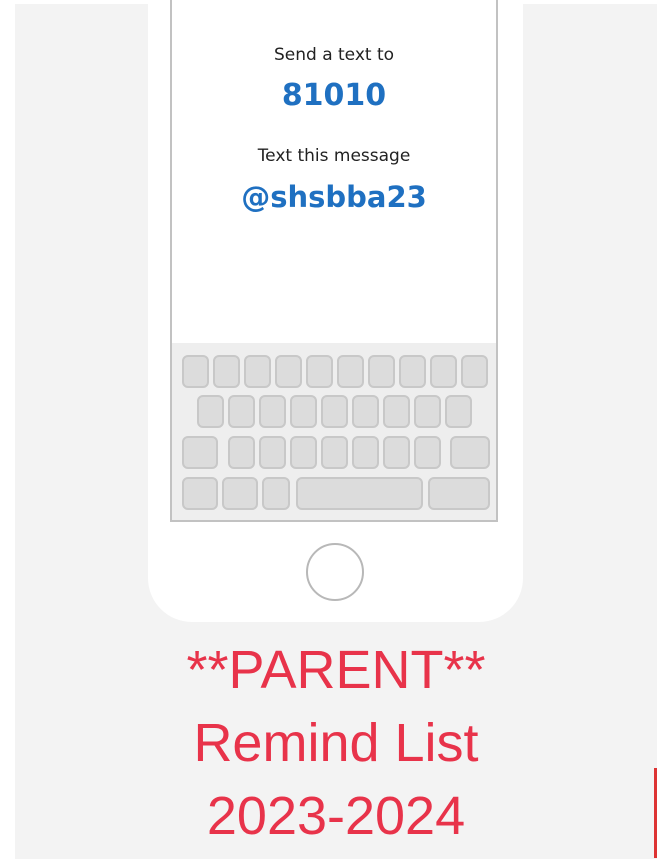 This screenshot has height=865, width=657. I want to click on caption-line-2: Remind List, so click(336, 743).